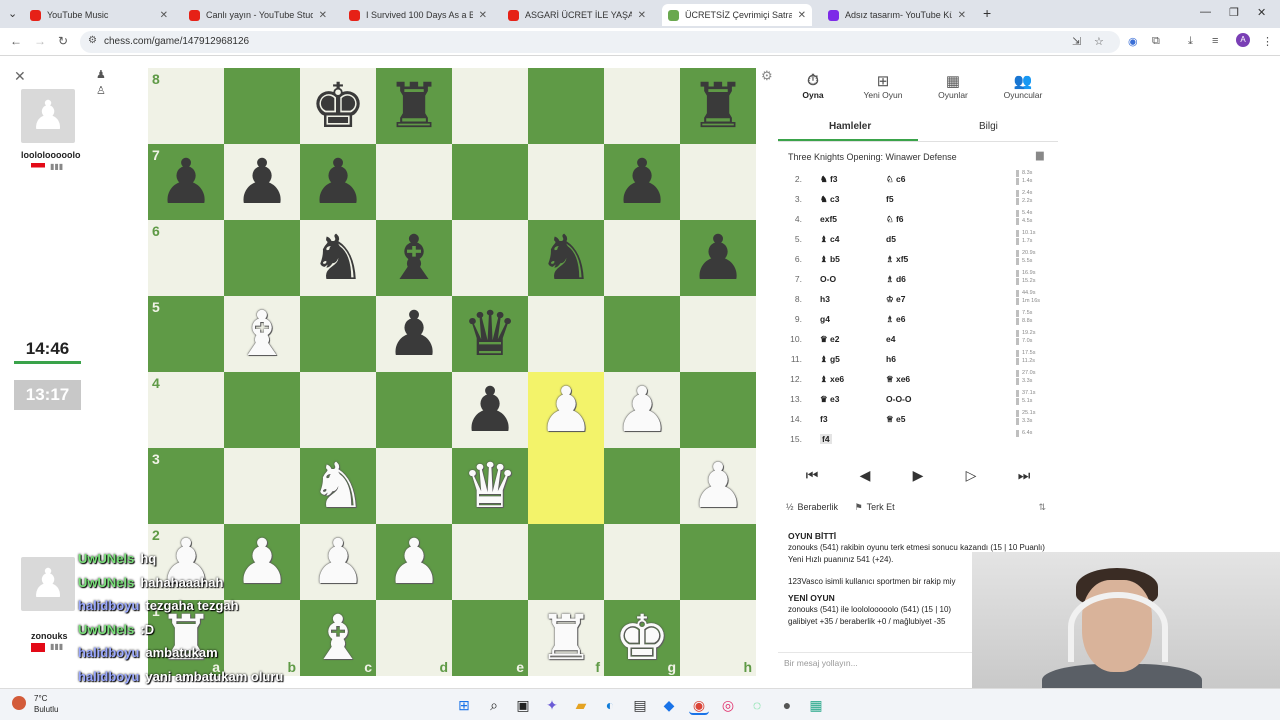 This screenshot has height=720, width=1280. I want to click on opening-name: Three Knights Opening: Winawer Defense, so click(872, 157).